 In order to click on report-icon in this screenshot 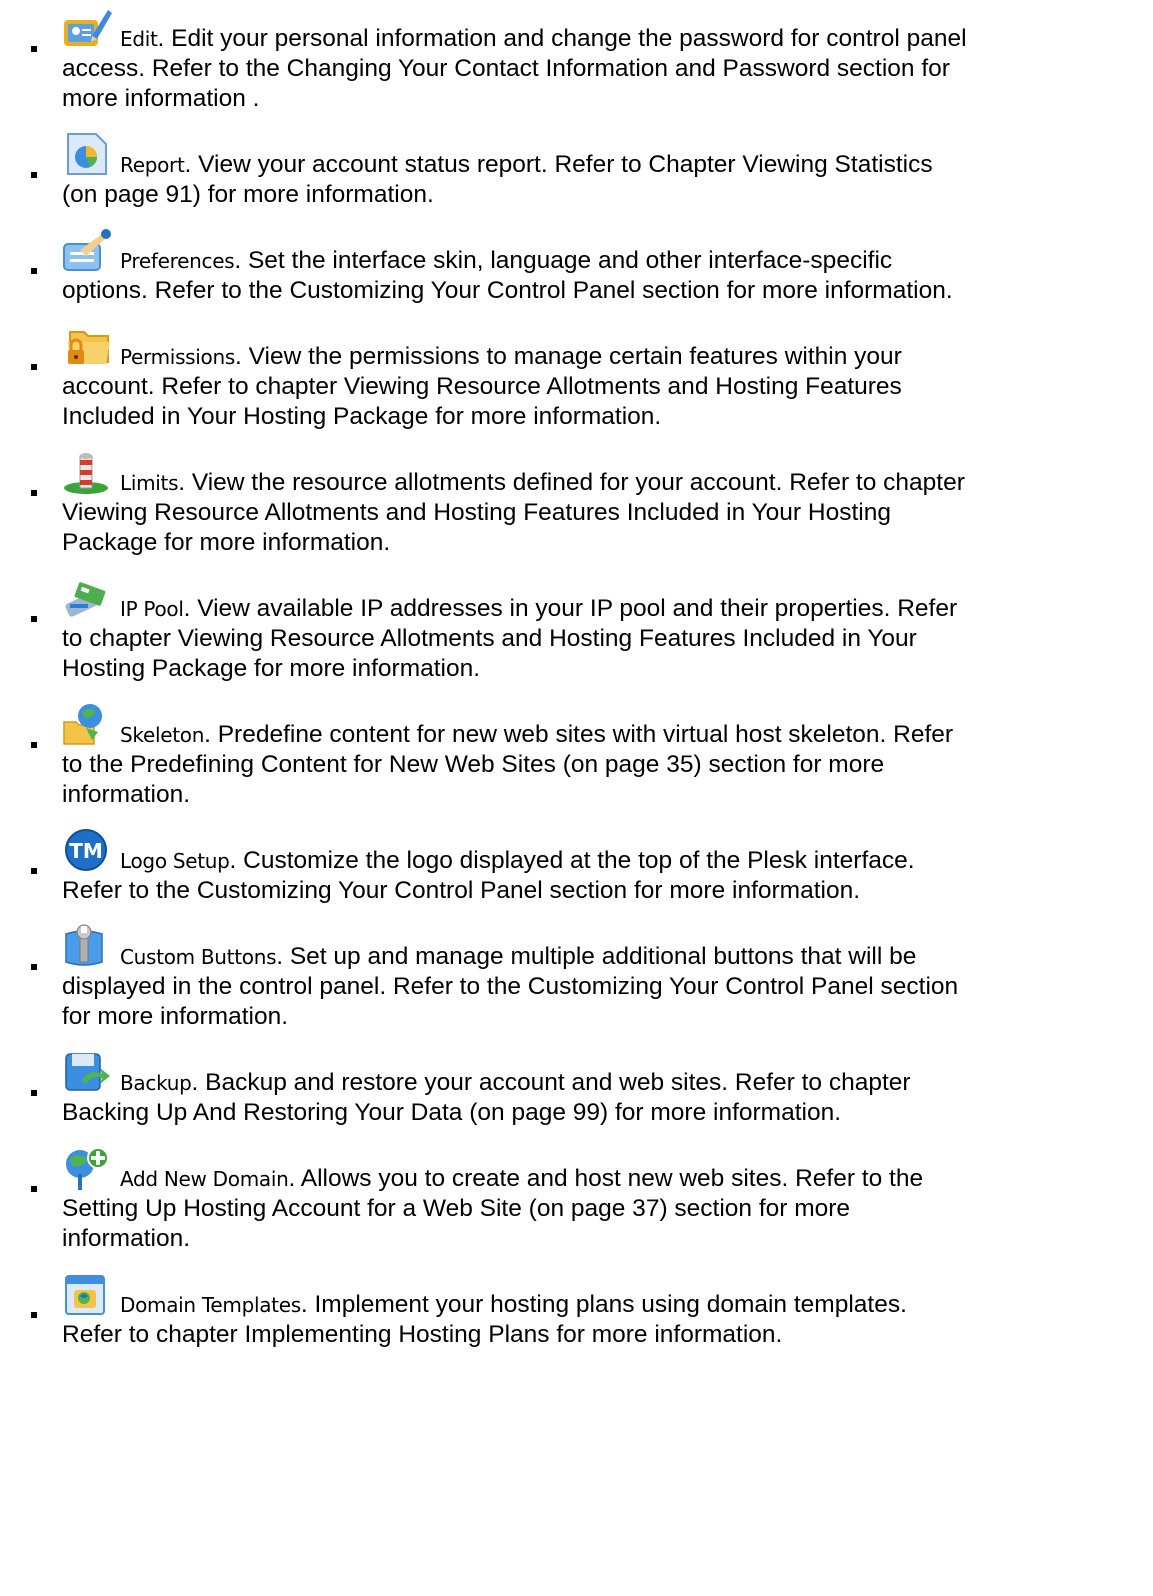, I will do `click(88, 154)`.